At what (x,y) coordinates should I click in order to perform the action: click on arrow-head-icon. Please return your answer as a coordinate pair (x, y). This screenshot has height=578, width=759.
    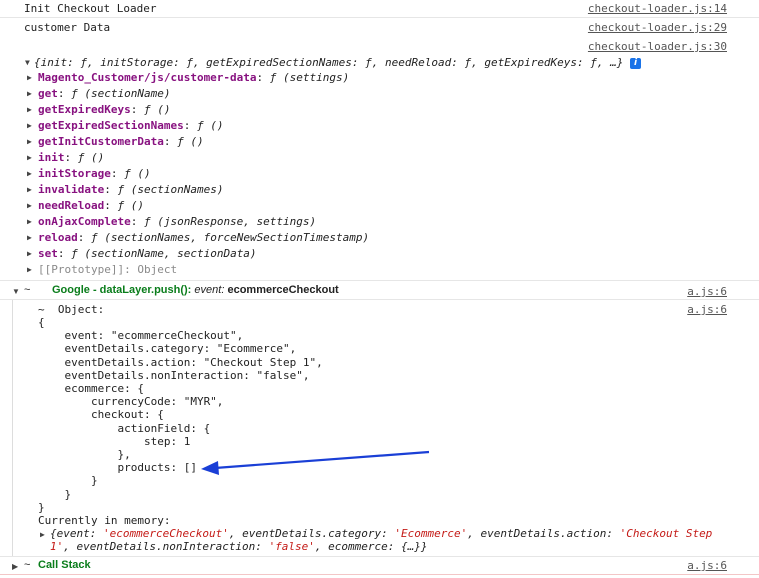
    Looking at the image, I should click on (210, 468).